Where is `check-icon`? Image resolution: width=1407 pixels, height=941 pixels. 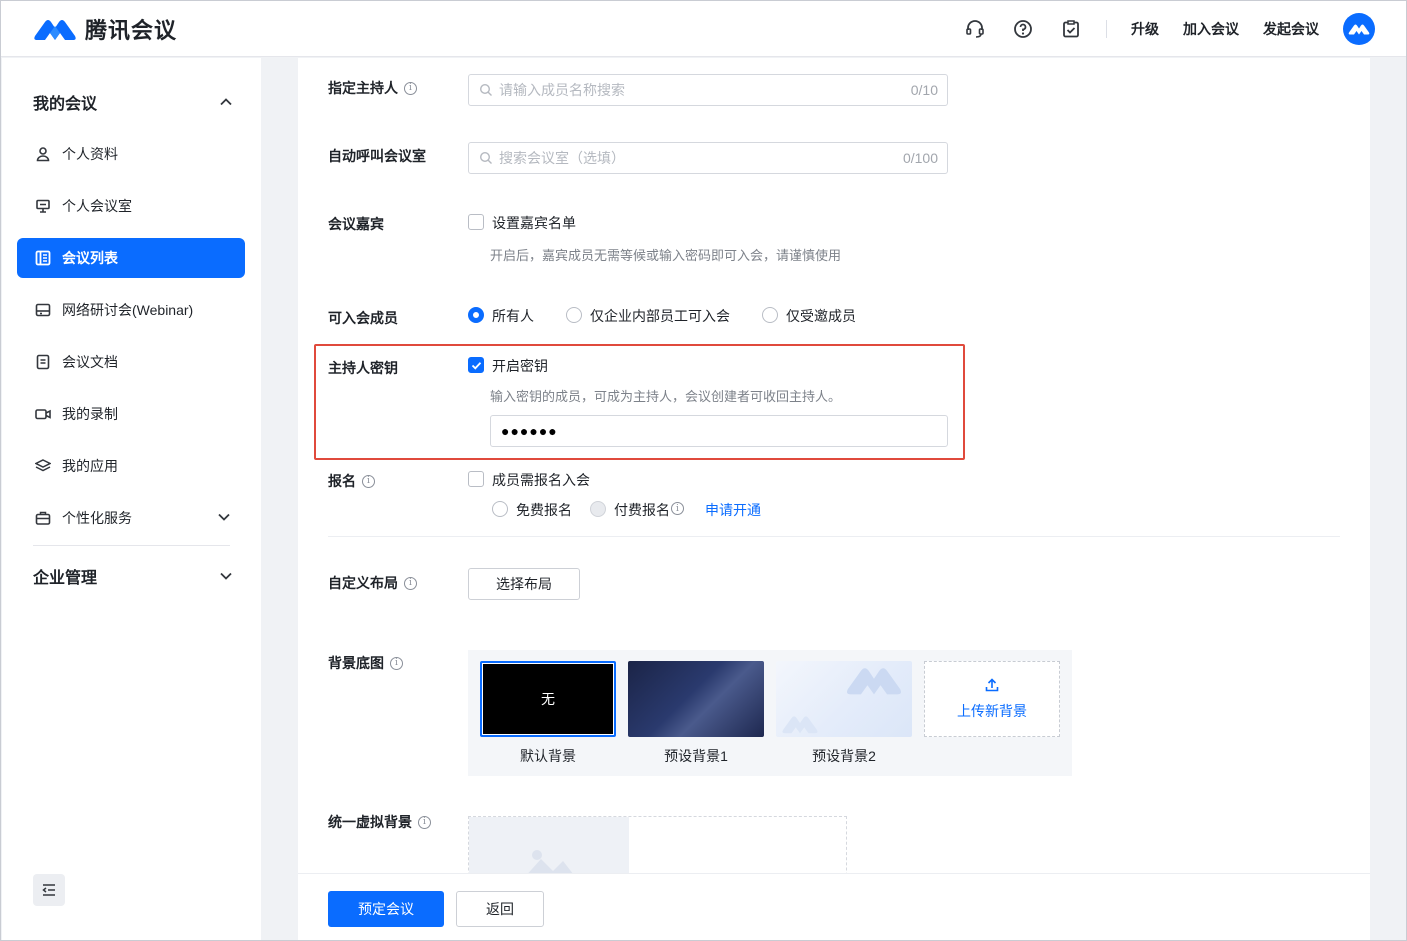 check-icon is located at coordinates (476, 365).